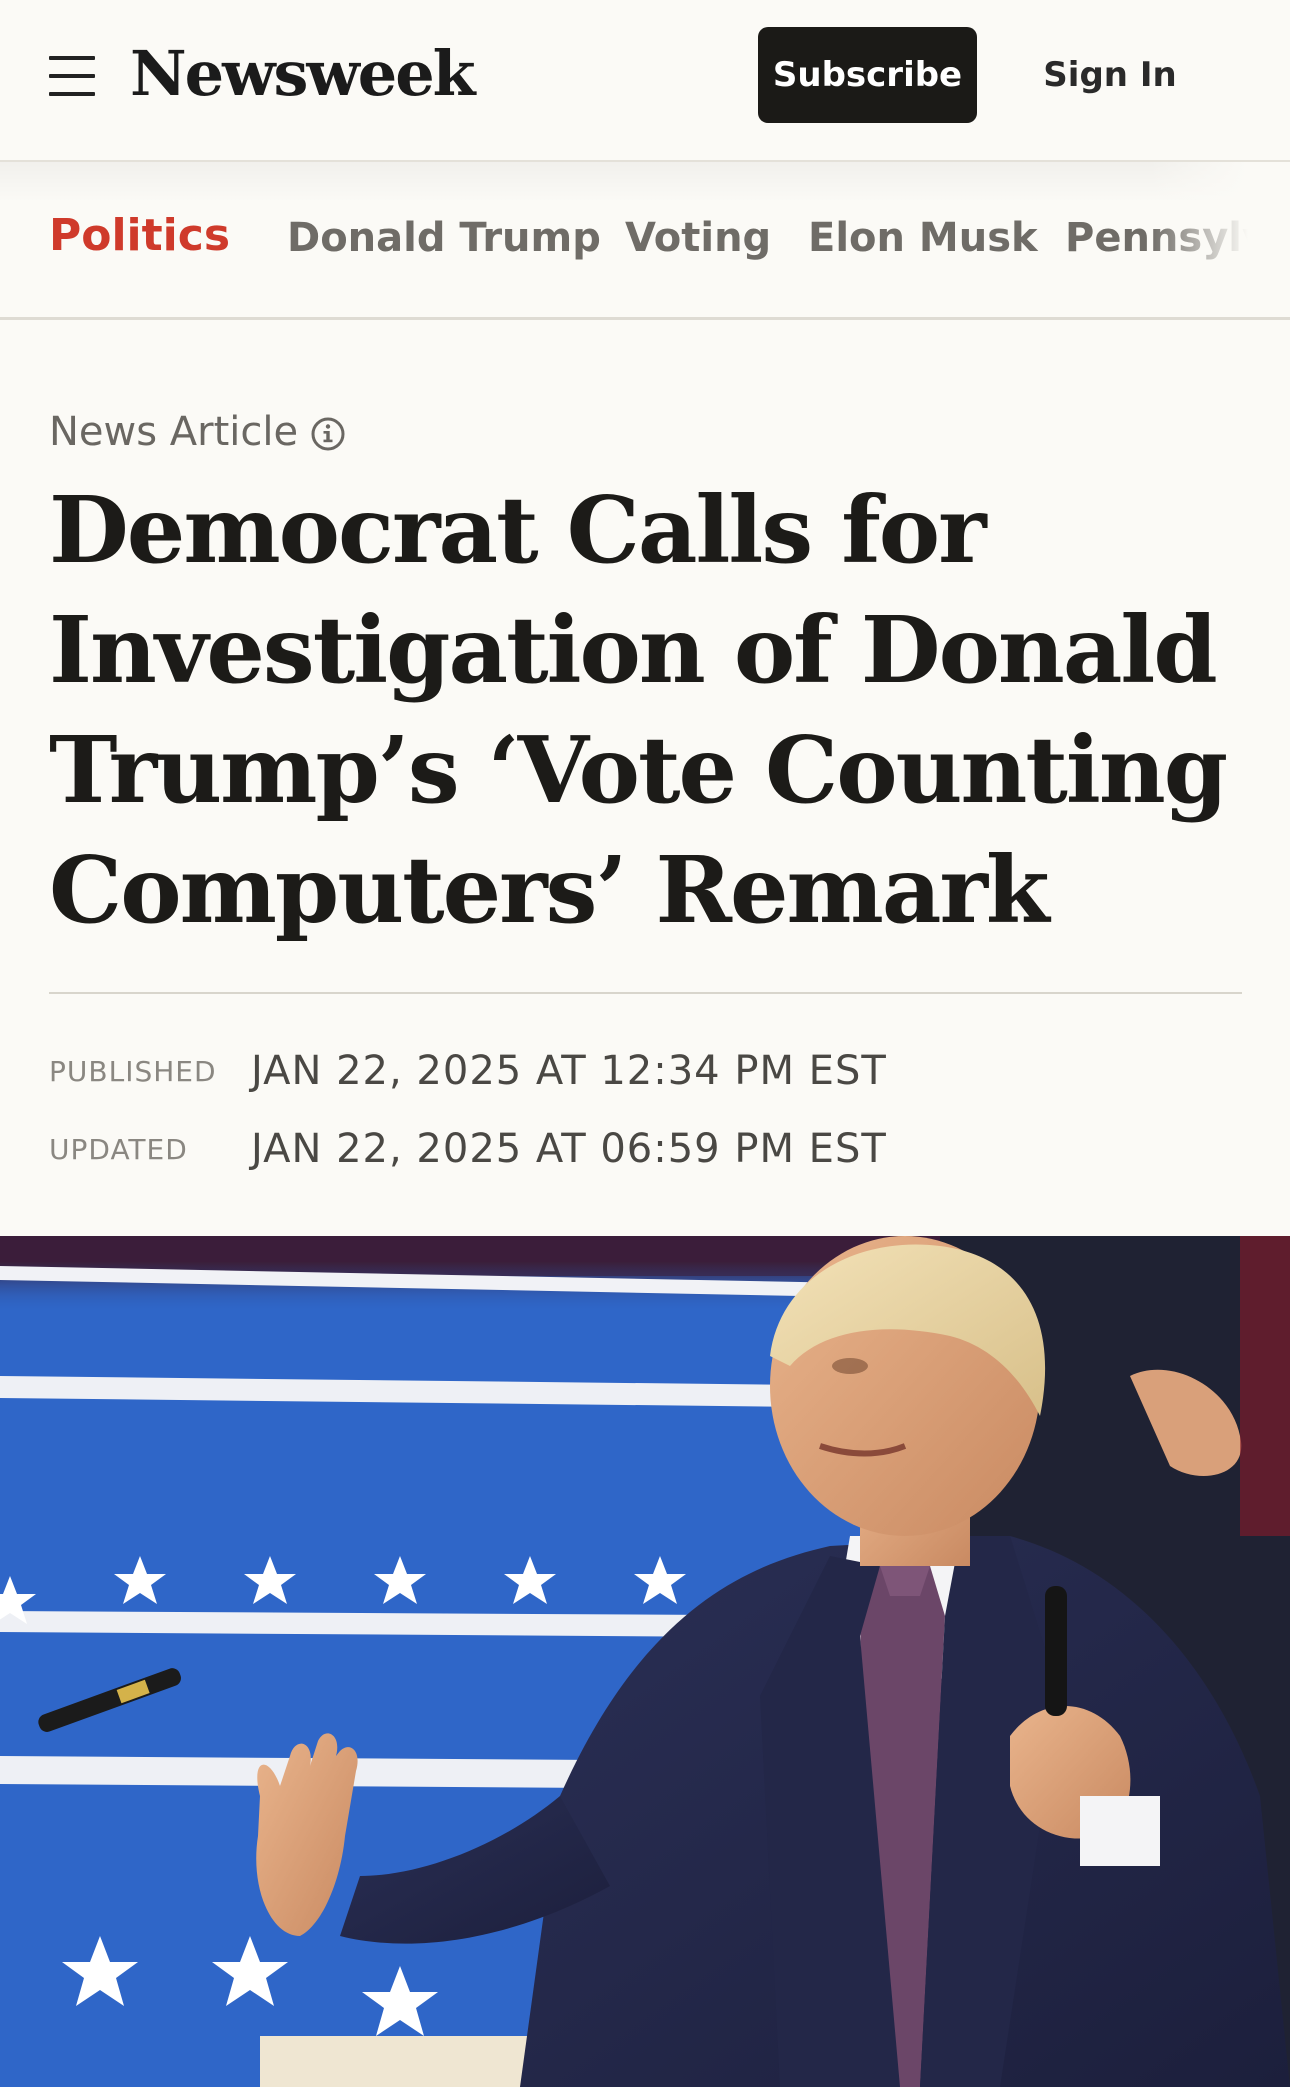  What do you see at coordinates (645, 993) in the screenshot?
I see `headline-divider` at bounding box center [645, 993].